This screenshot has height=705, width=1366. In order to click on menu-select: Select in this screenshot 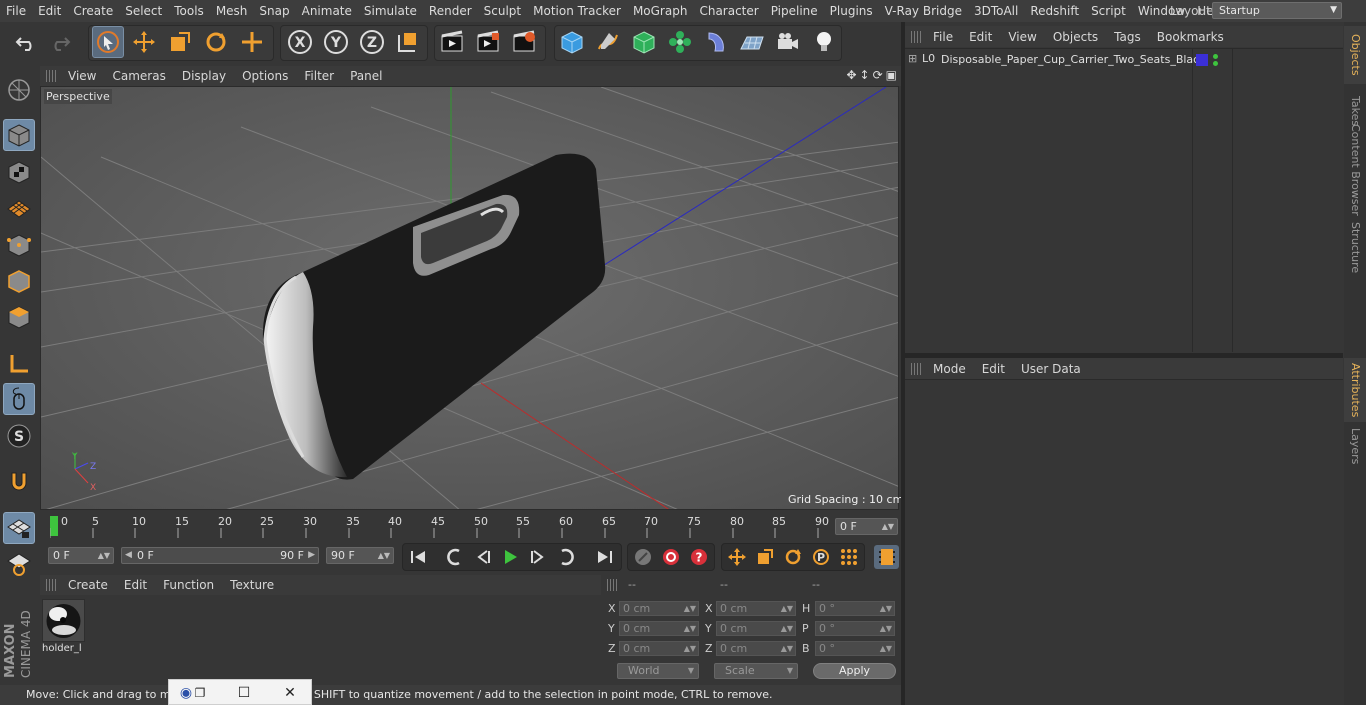, I will do `click(143, 11)`.